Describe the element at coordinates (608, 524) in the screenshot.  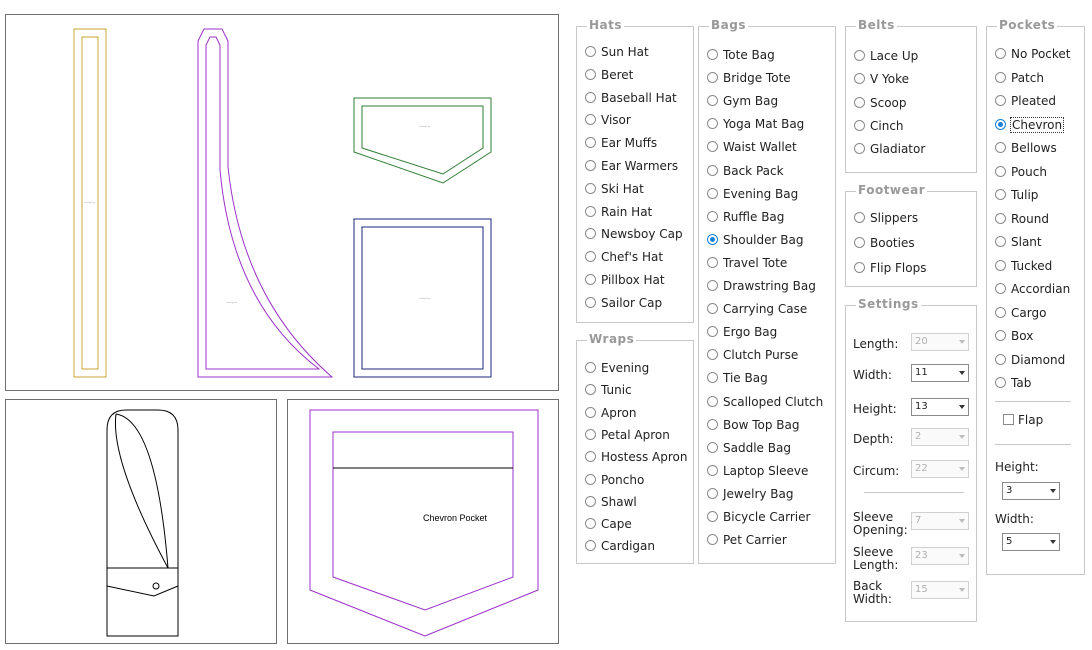
I see `wraps-option-cape: Cape` at that location.